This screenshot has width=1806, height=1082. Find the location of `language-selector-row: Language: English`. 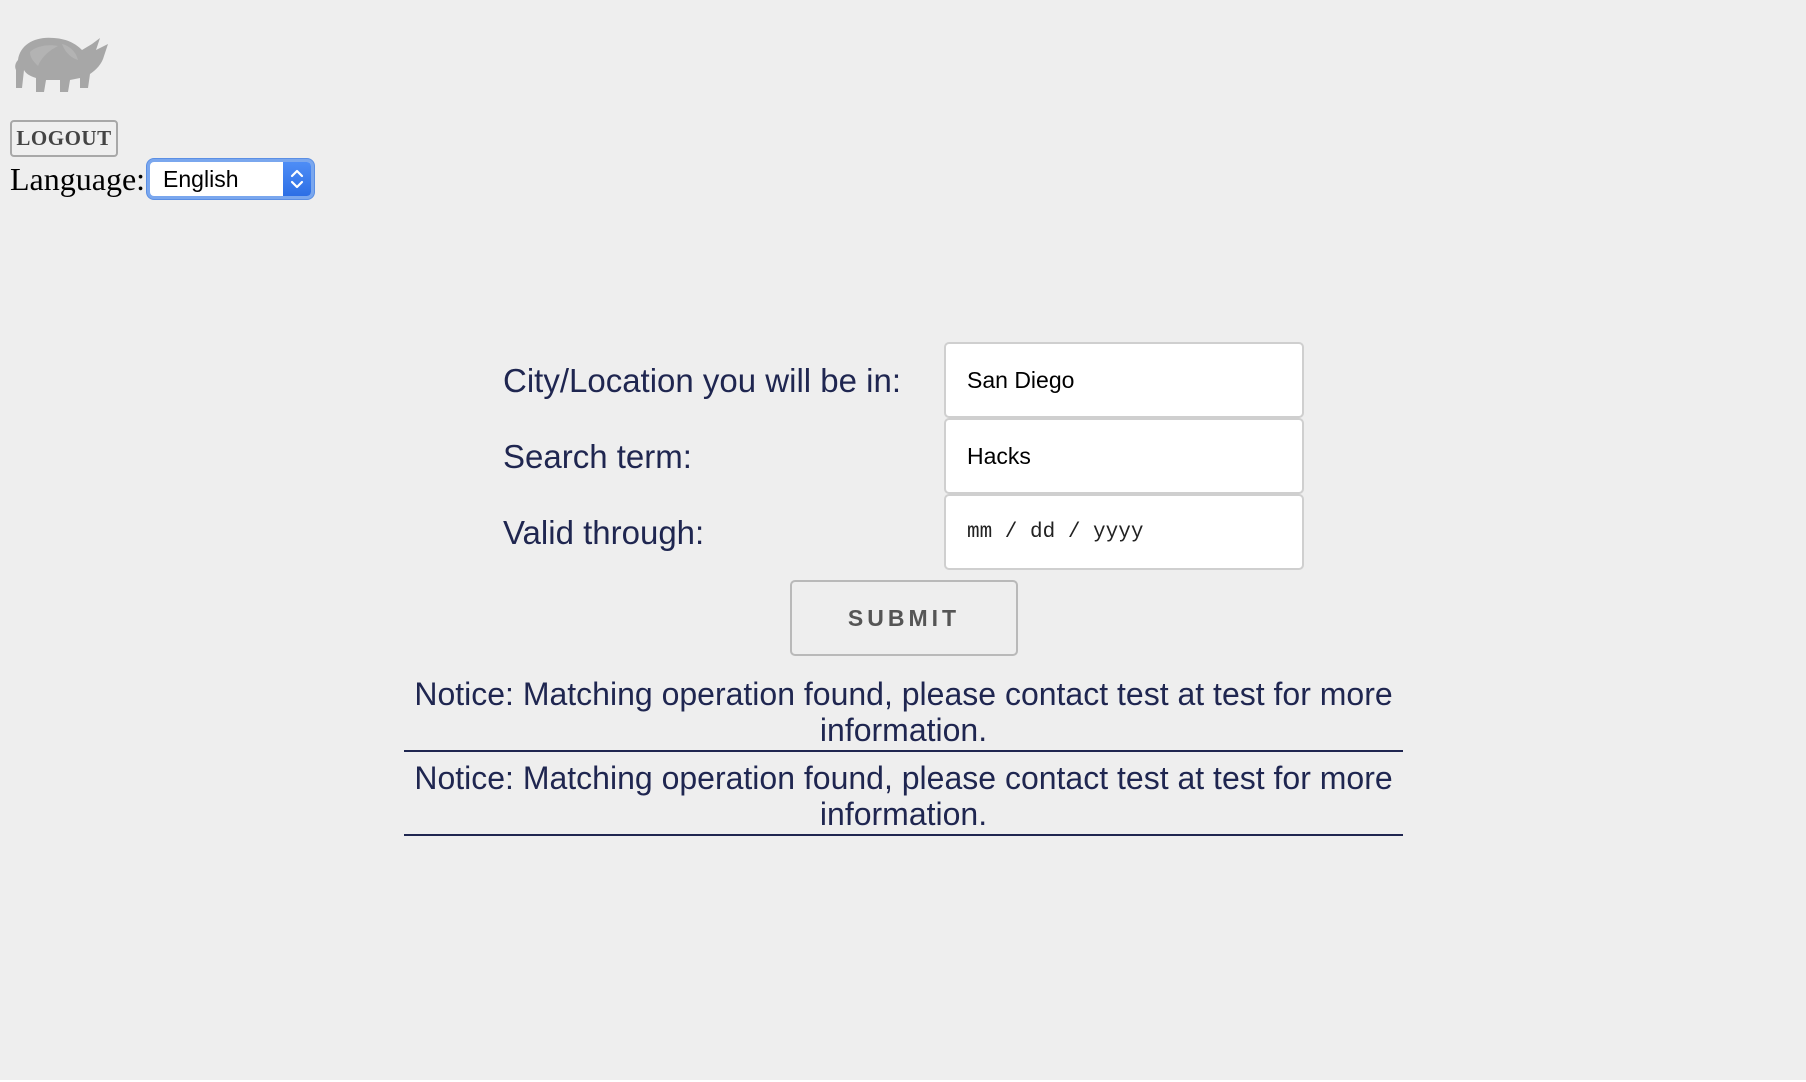

language-selector-row: Language: English is located at coordinates (162, 179).